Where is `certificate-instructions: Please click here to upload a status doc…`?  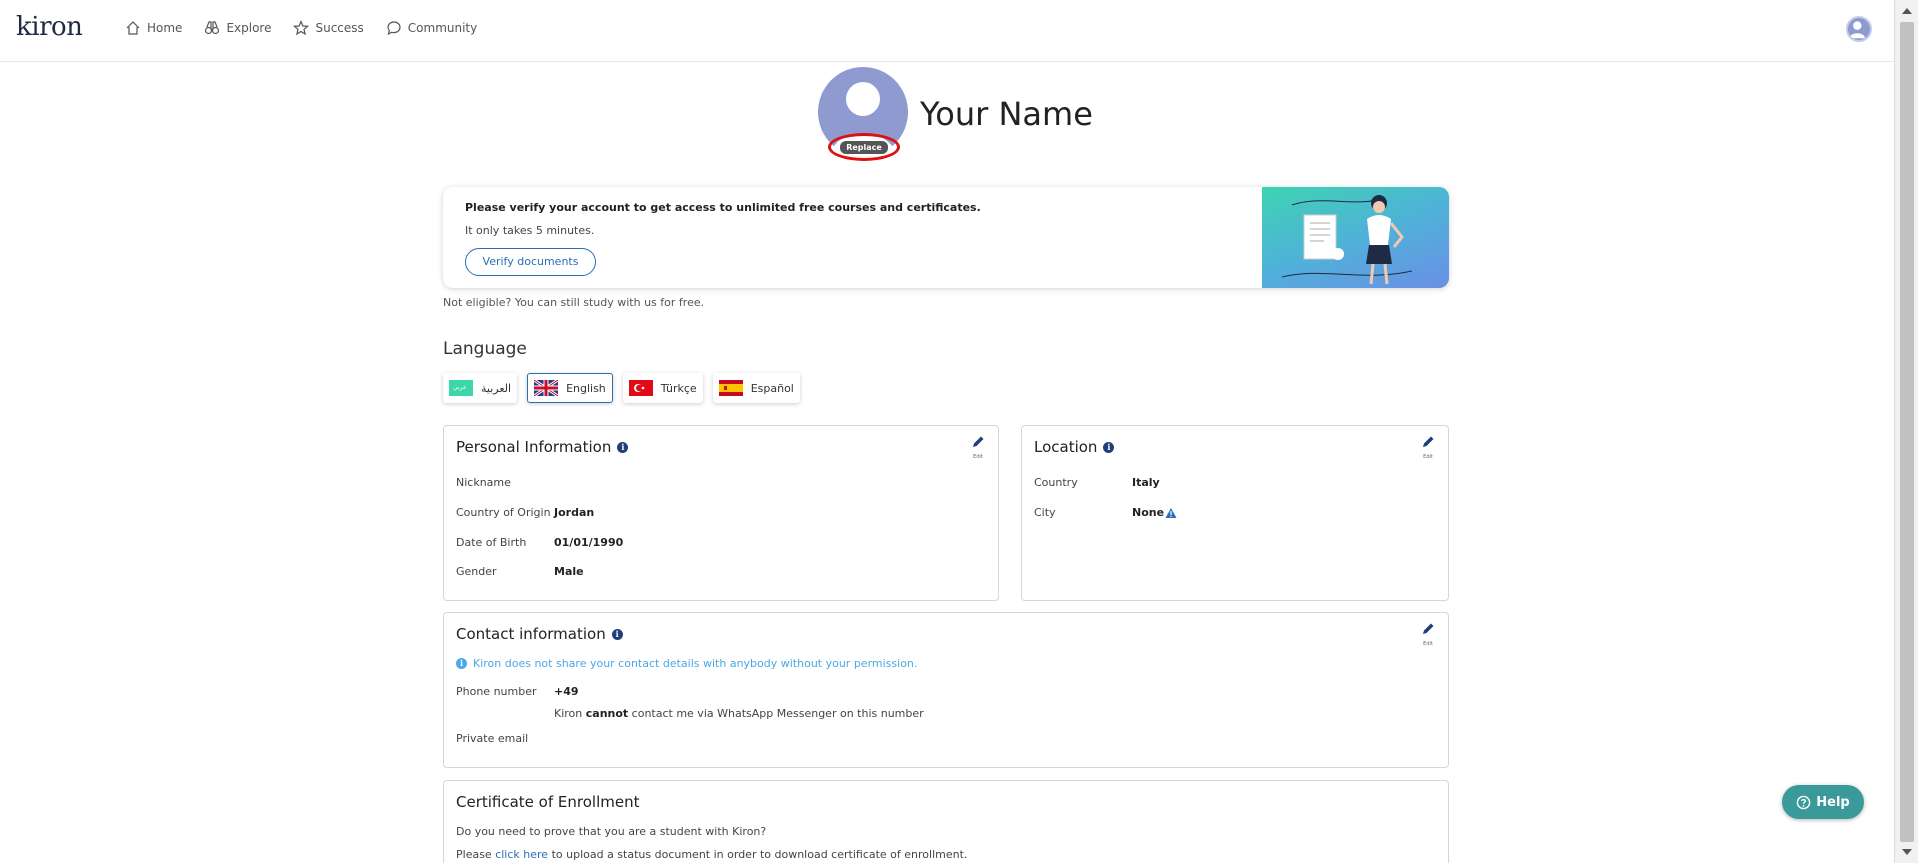 certificate-instructions: Please click here to upload a status doc… is located at coordinates (711, 854).